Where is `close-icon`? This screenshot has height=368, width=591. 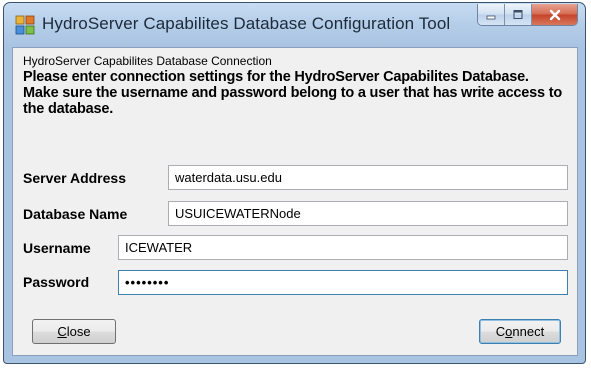 close-icon is located at coordinates (554, 14).